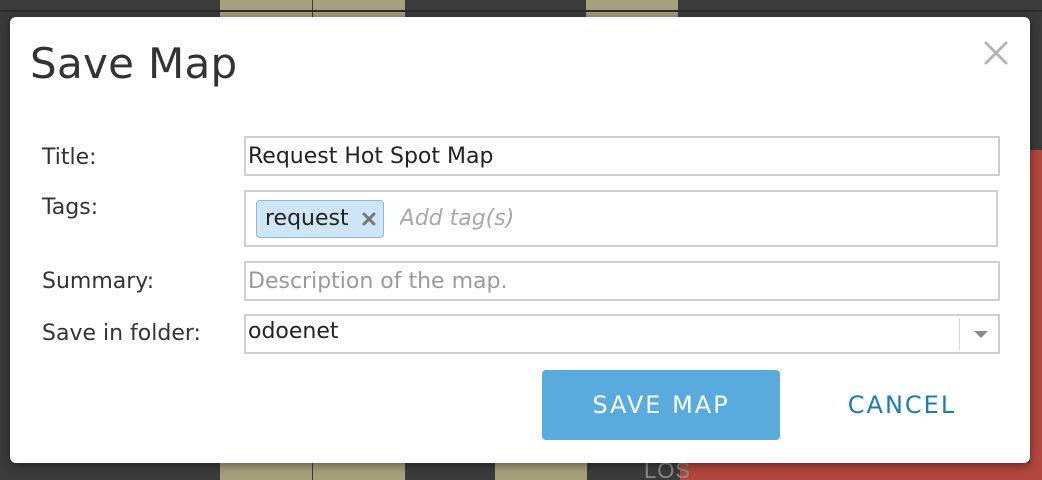 The image size is (1042, 480). What do you see at coordinates (902, 405) in the screenshot?
I see `cancel-button: CANCEL` at bounding box center [902, 405].